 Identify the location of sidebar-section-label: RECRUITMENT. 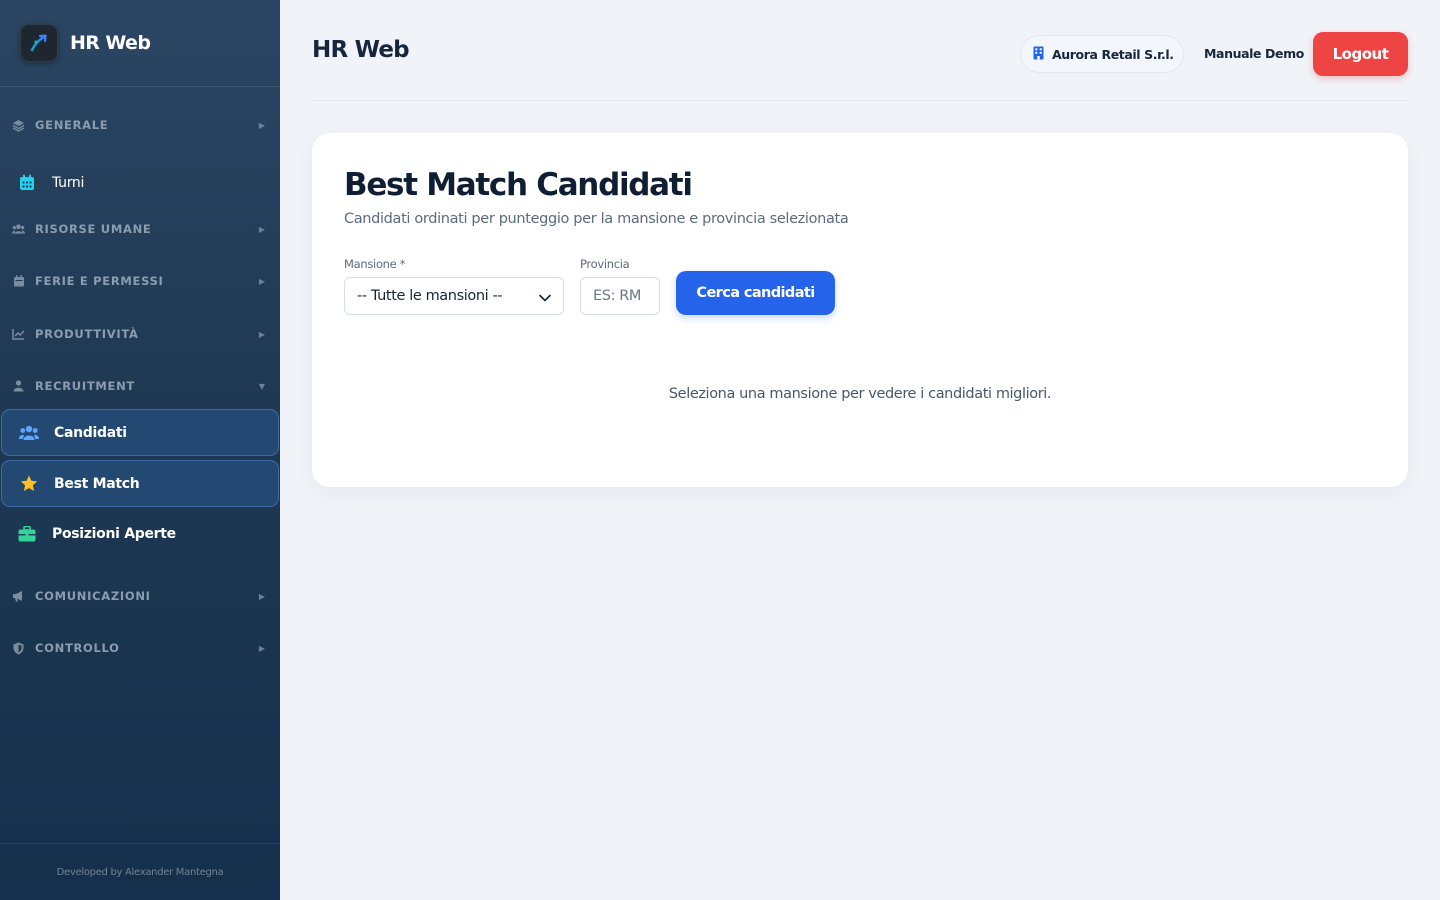
(85, 386).